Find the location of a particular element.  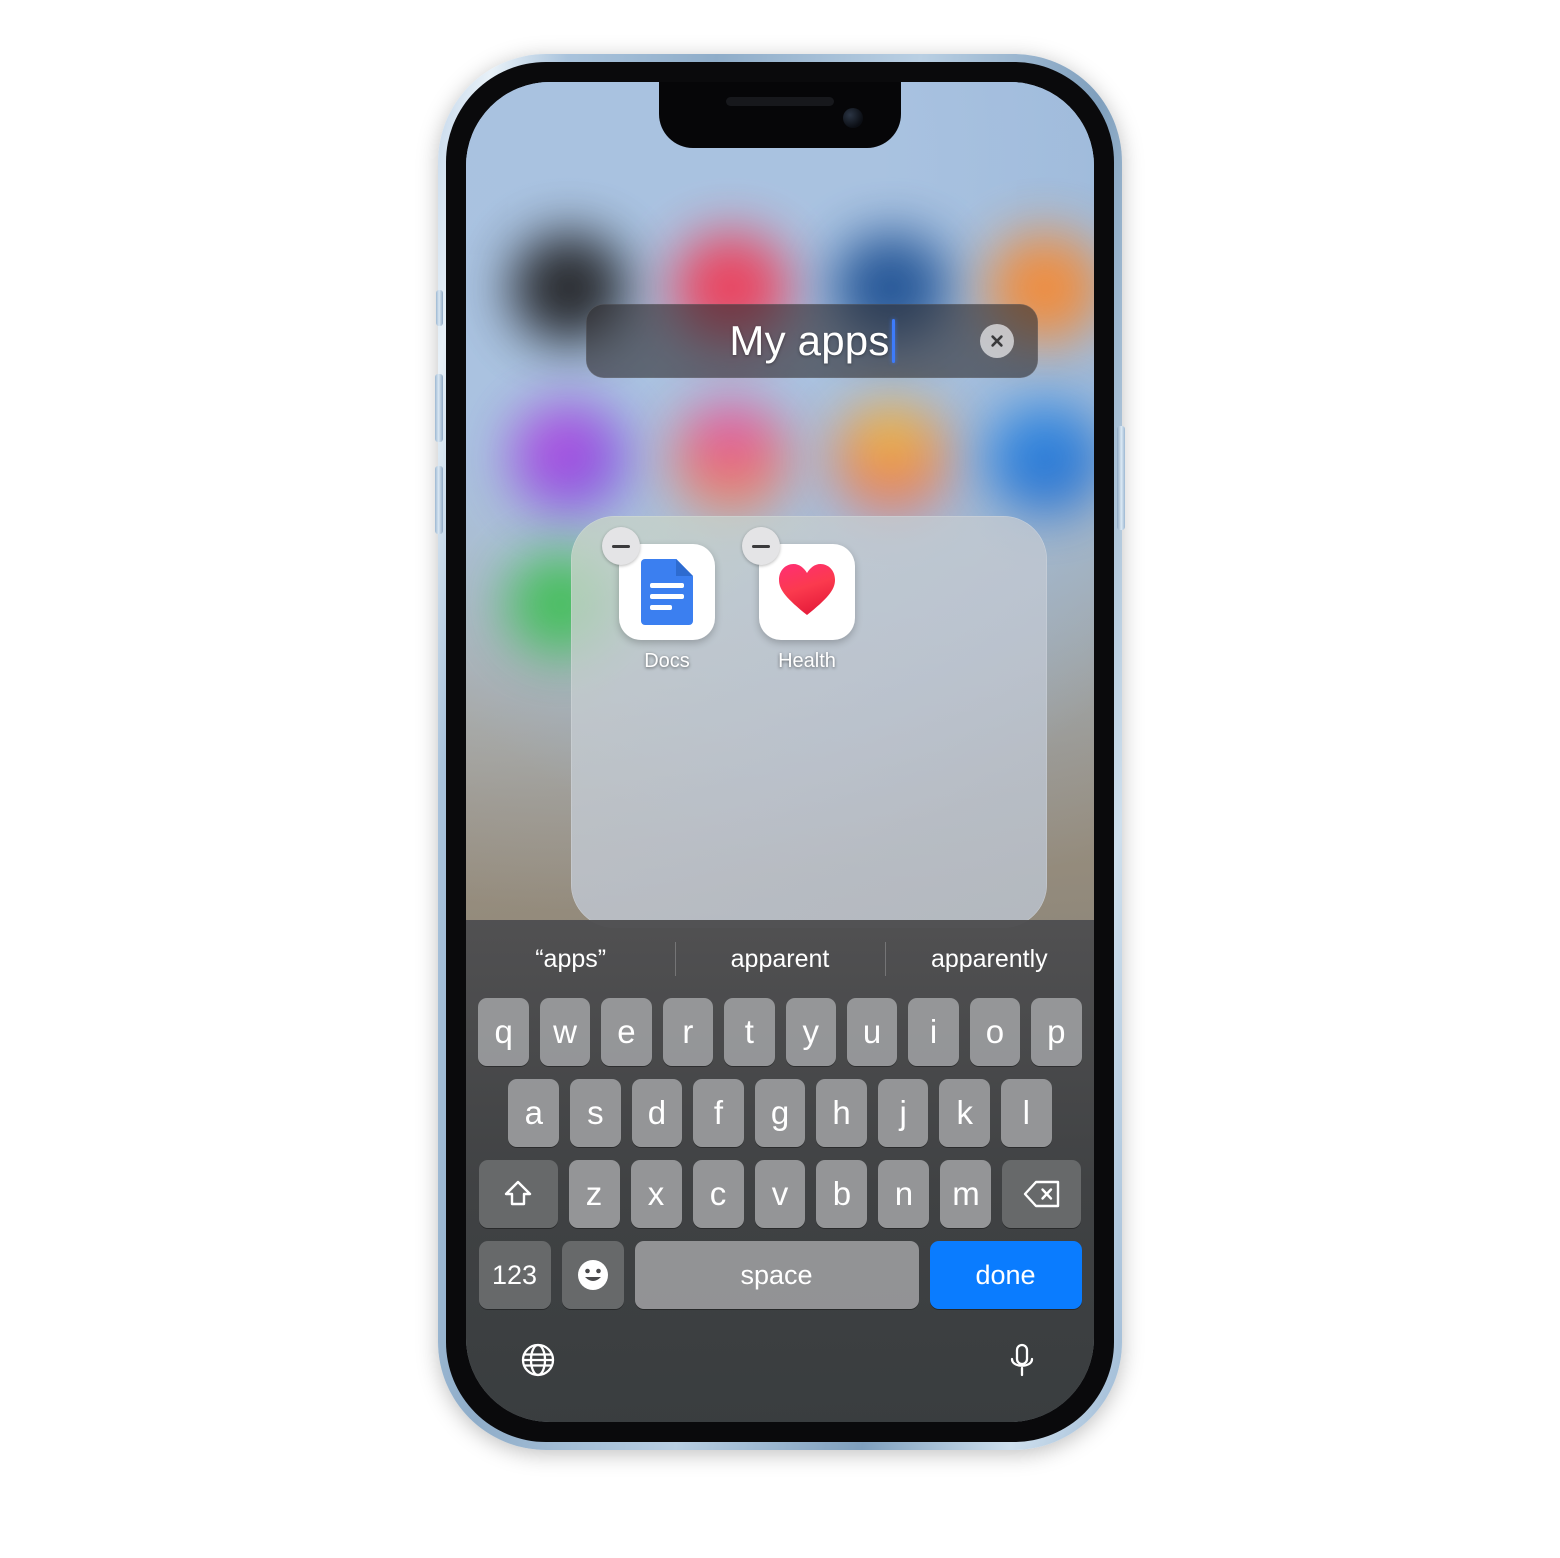

key-b: b is located at coordinates (842, 1194).